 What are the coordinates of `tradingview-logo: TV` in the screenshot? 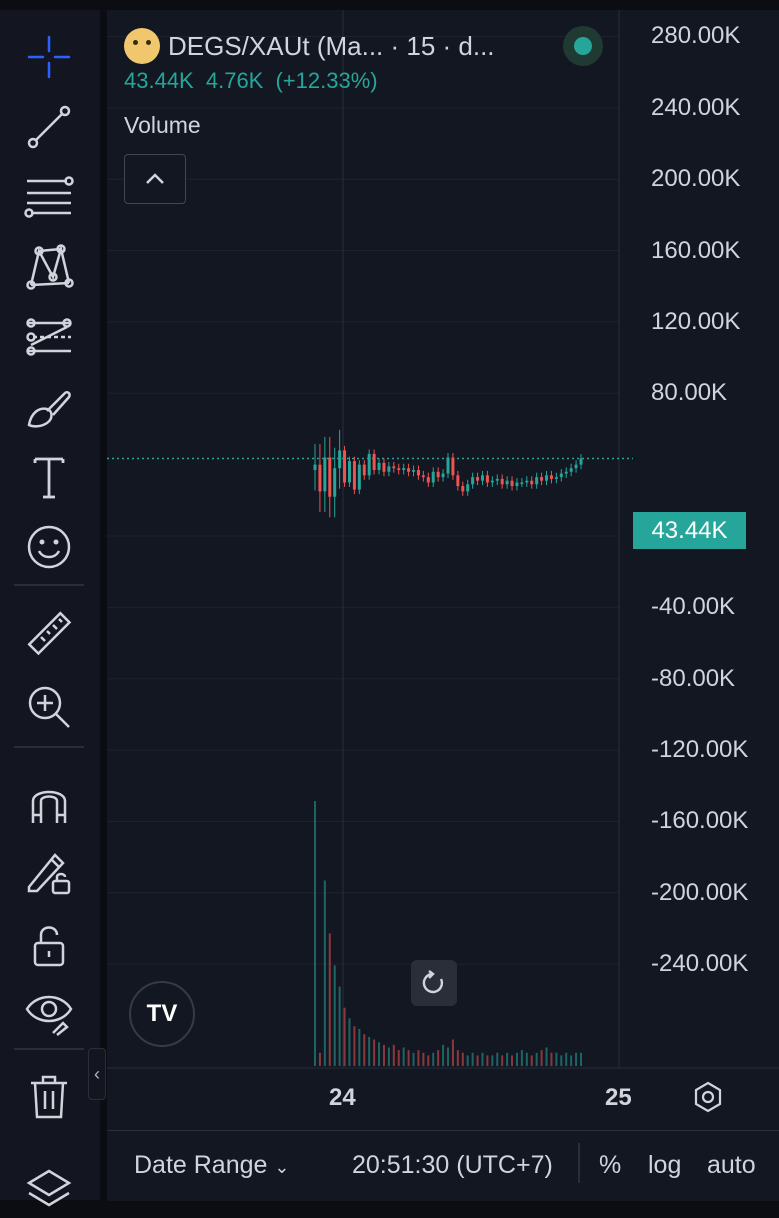 It's located at (162, 1014).